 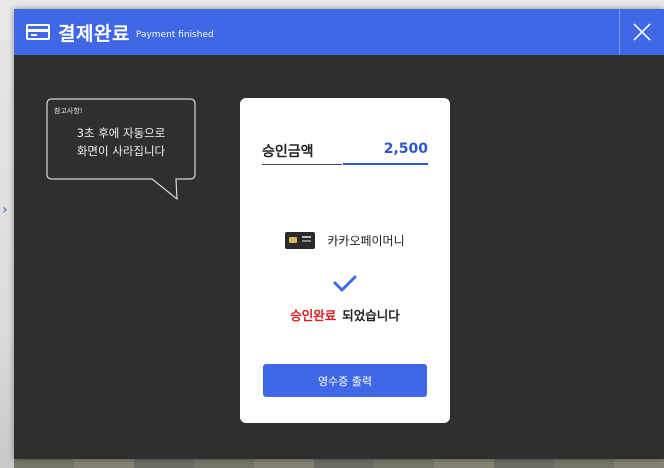 I want to click on amount-value-underline, so click(x=385, y=164).